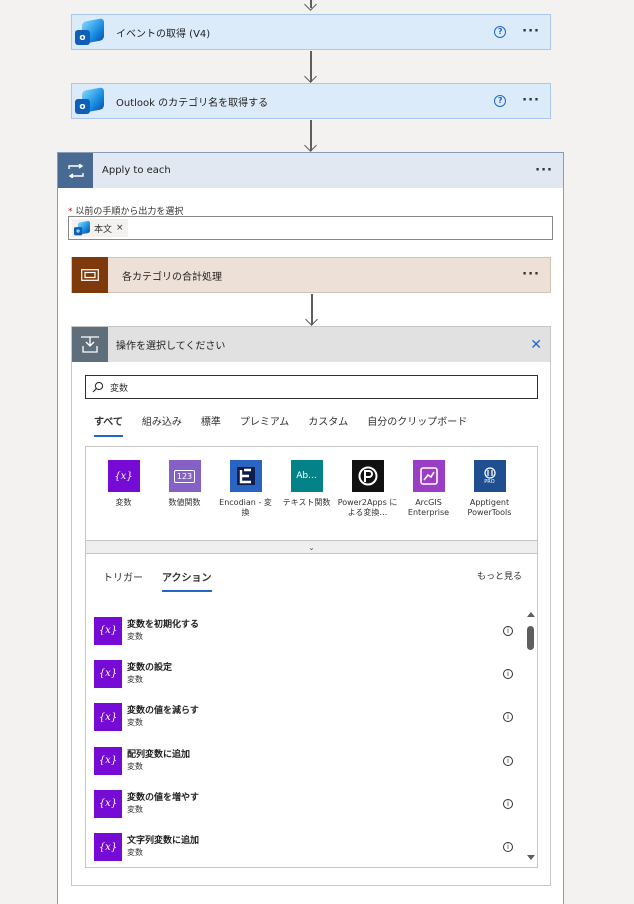 The width and height of the screenshot is (634, 904). What do you see at coordinates (311, 101) in the screenshot?
I see `step-get-categories: o Outlook のカテゴリ名を取得する ? ···` at bounding box center [311, 101].